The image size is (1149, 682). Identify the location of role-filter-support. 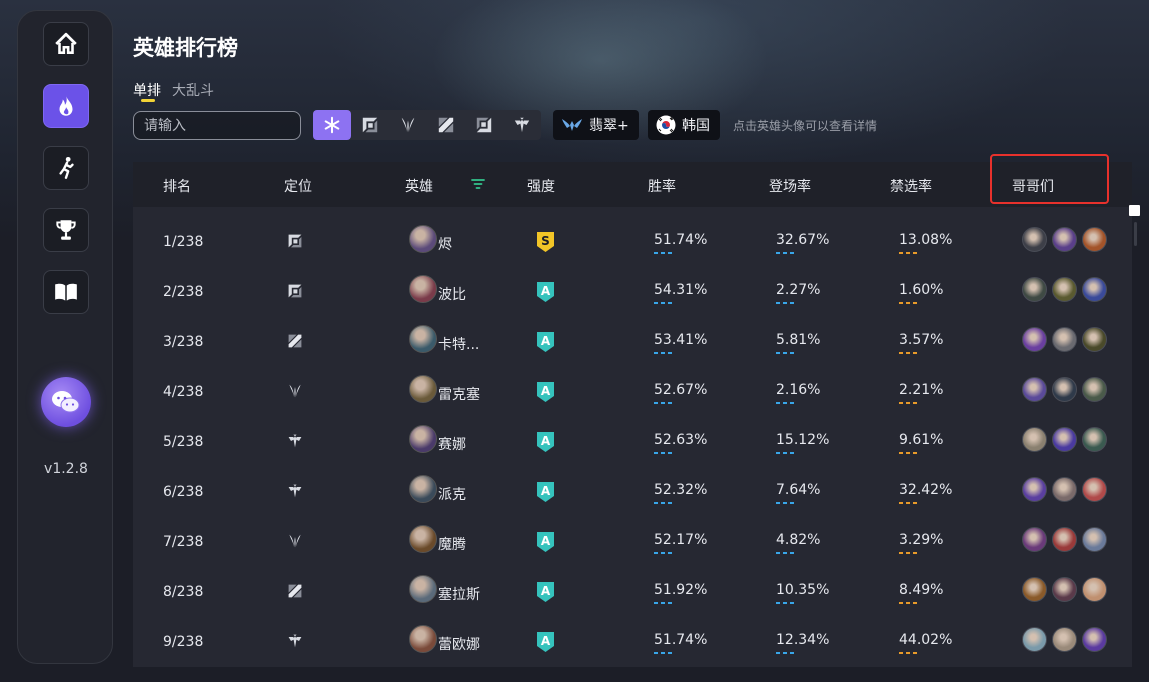
(522, 125).